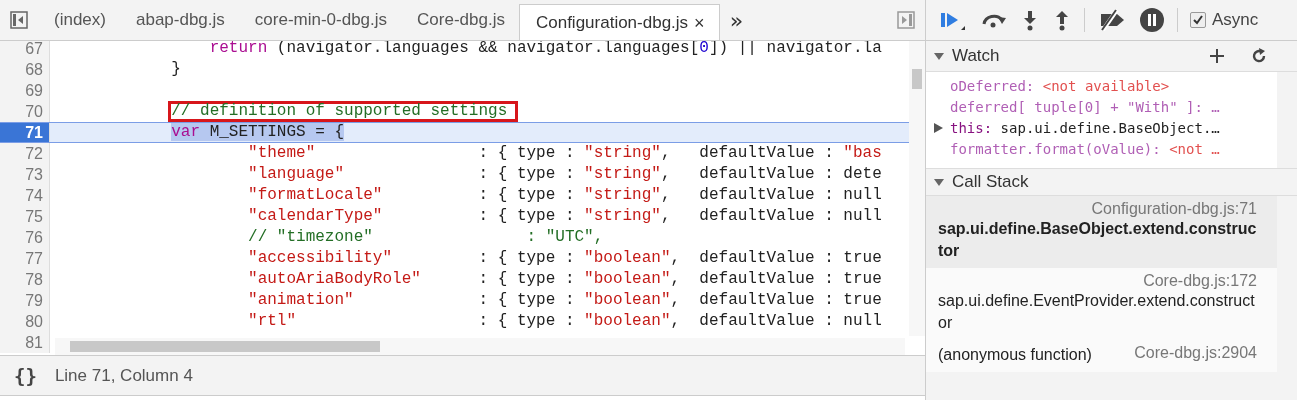 The height and width of the screenshot is (400, 1297). What do you see at coordinates (938, 128) in the screenshot?
I see `expand-triangle-icon` at bounding box center [938, 128].